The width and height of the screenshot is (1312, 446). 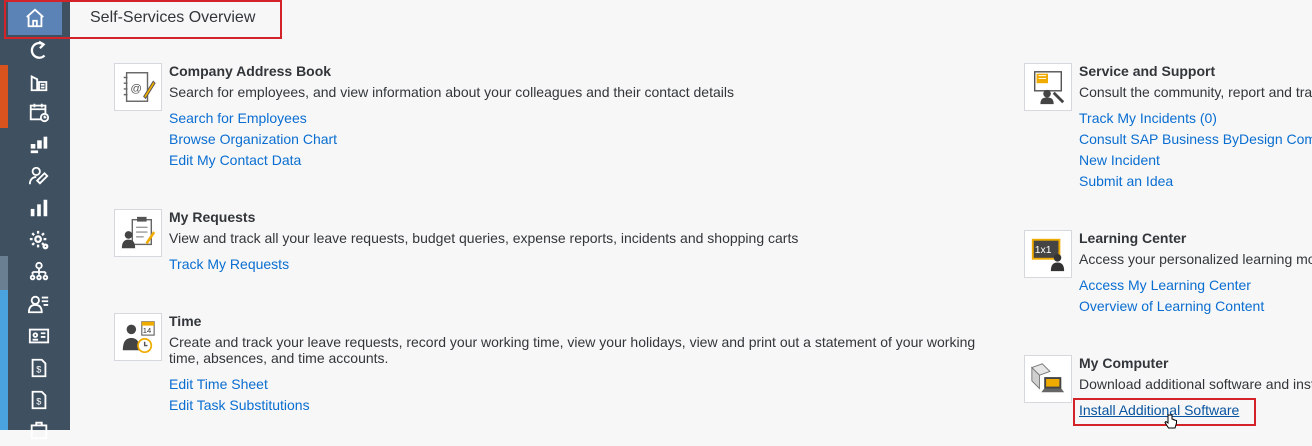 I want to click on nav-bar-chart, so click(x=39, y=208).